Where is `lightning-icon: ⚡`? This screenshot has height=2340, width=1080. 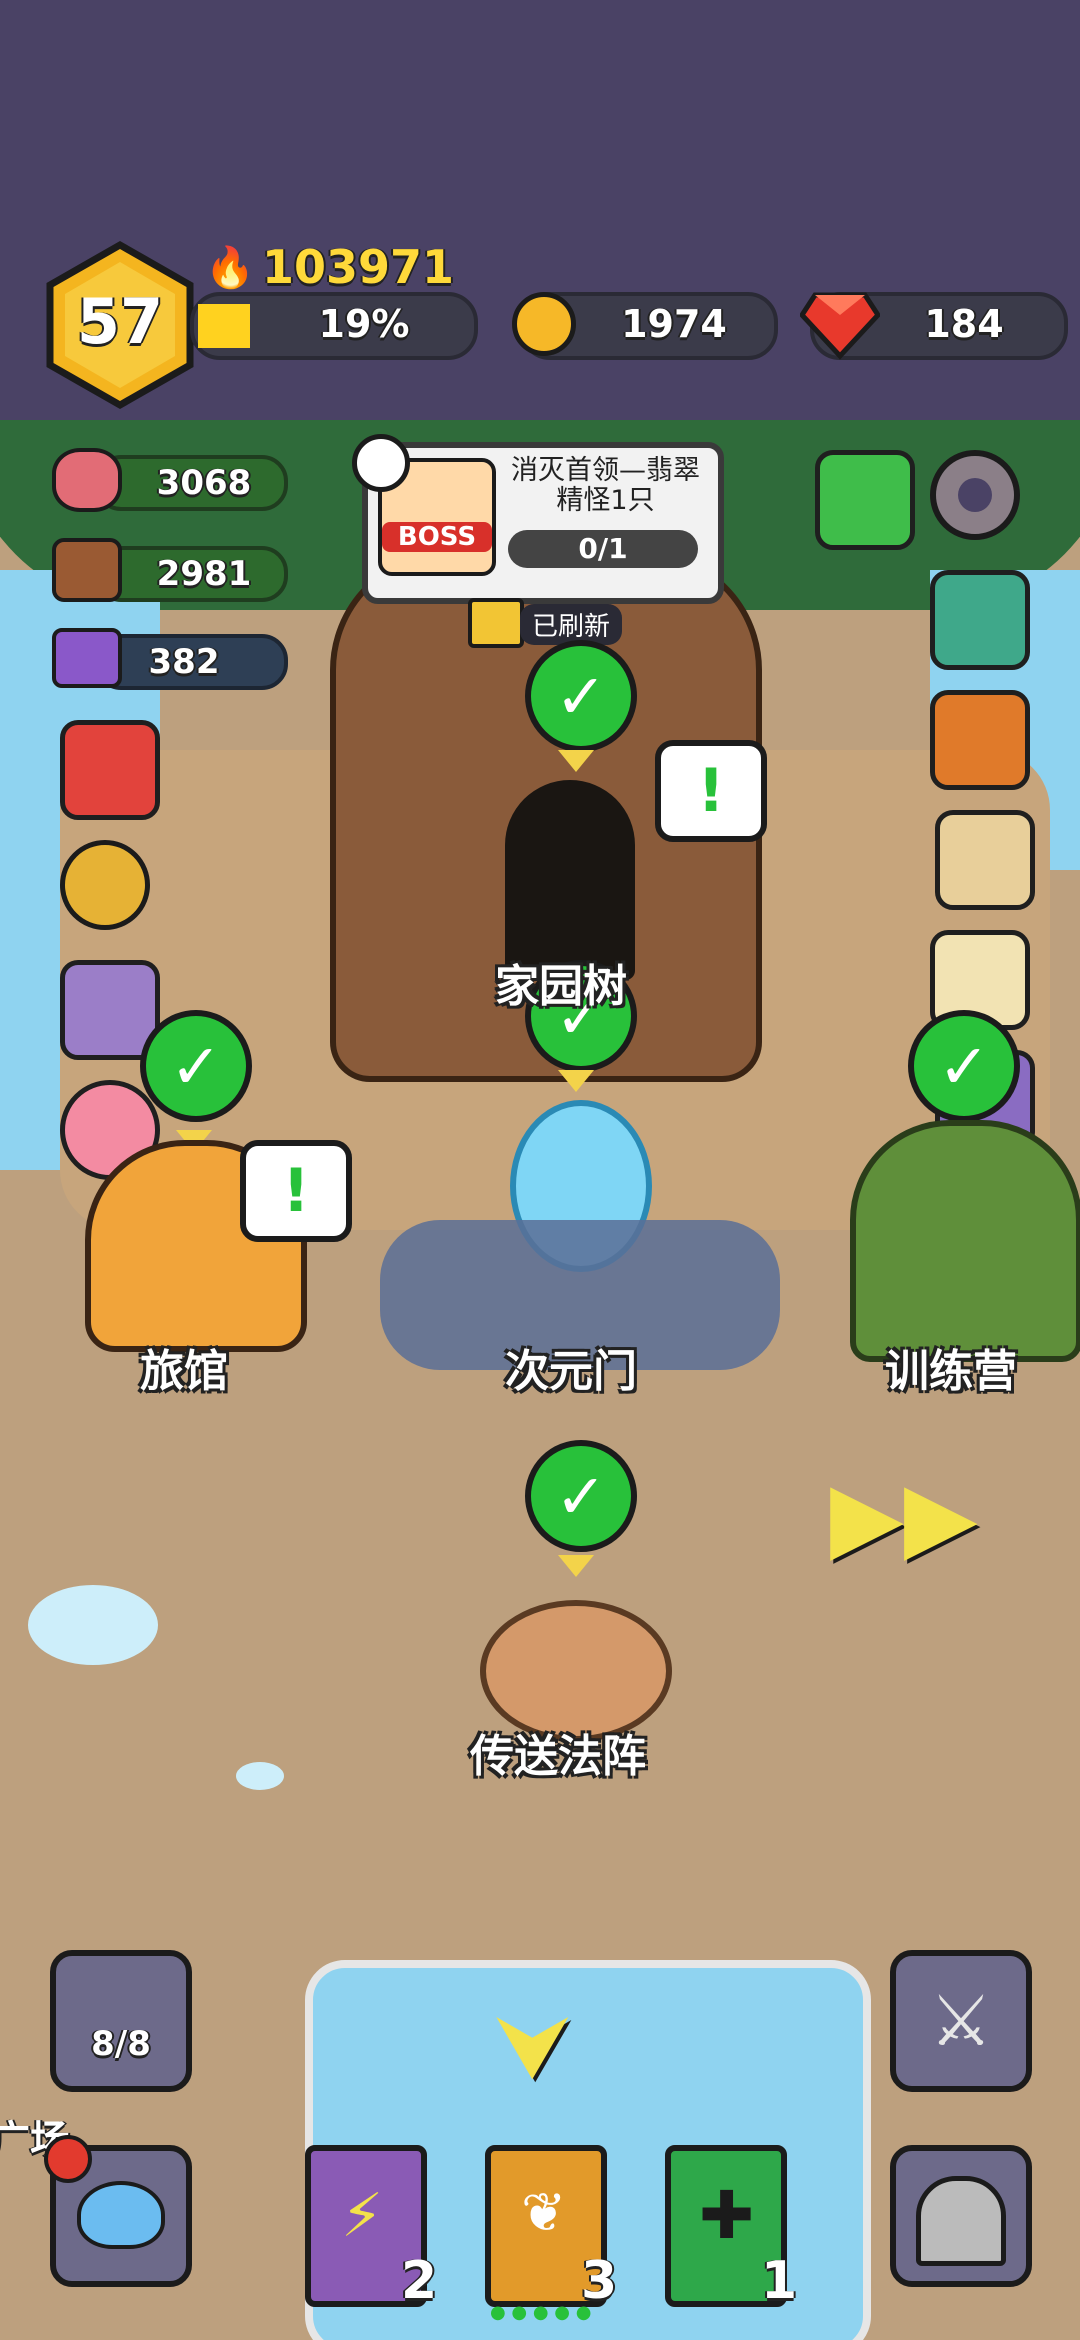 lightning-icon: ⚡ is located at coordinates (362, 2216).